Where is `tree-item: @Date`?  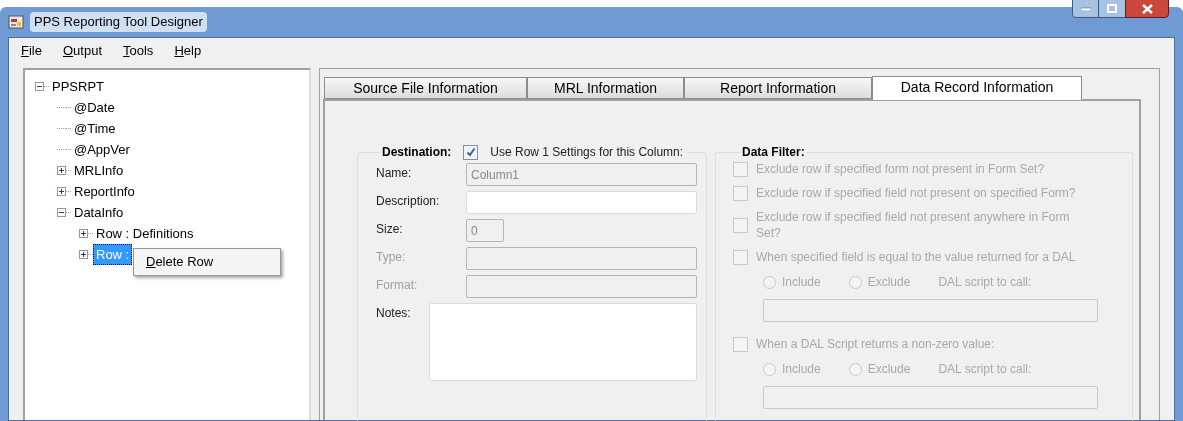 tree-item: @Date is located at coordinates (94, 107).